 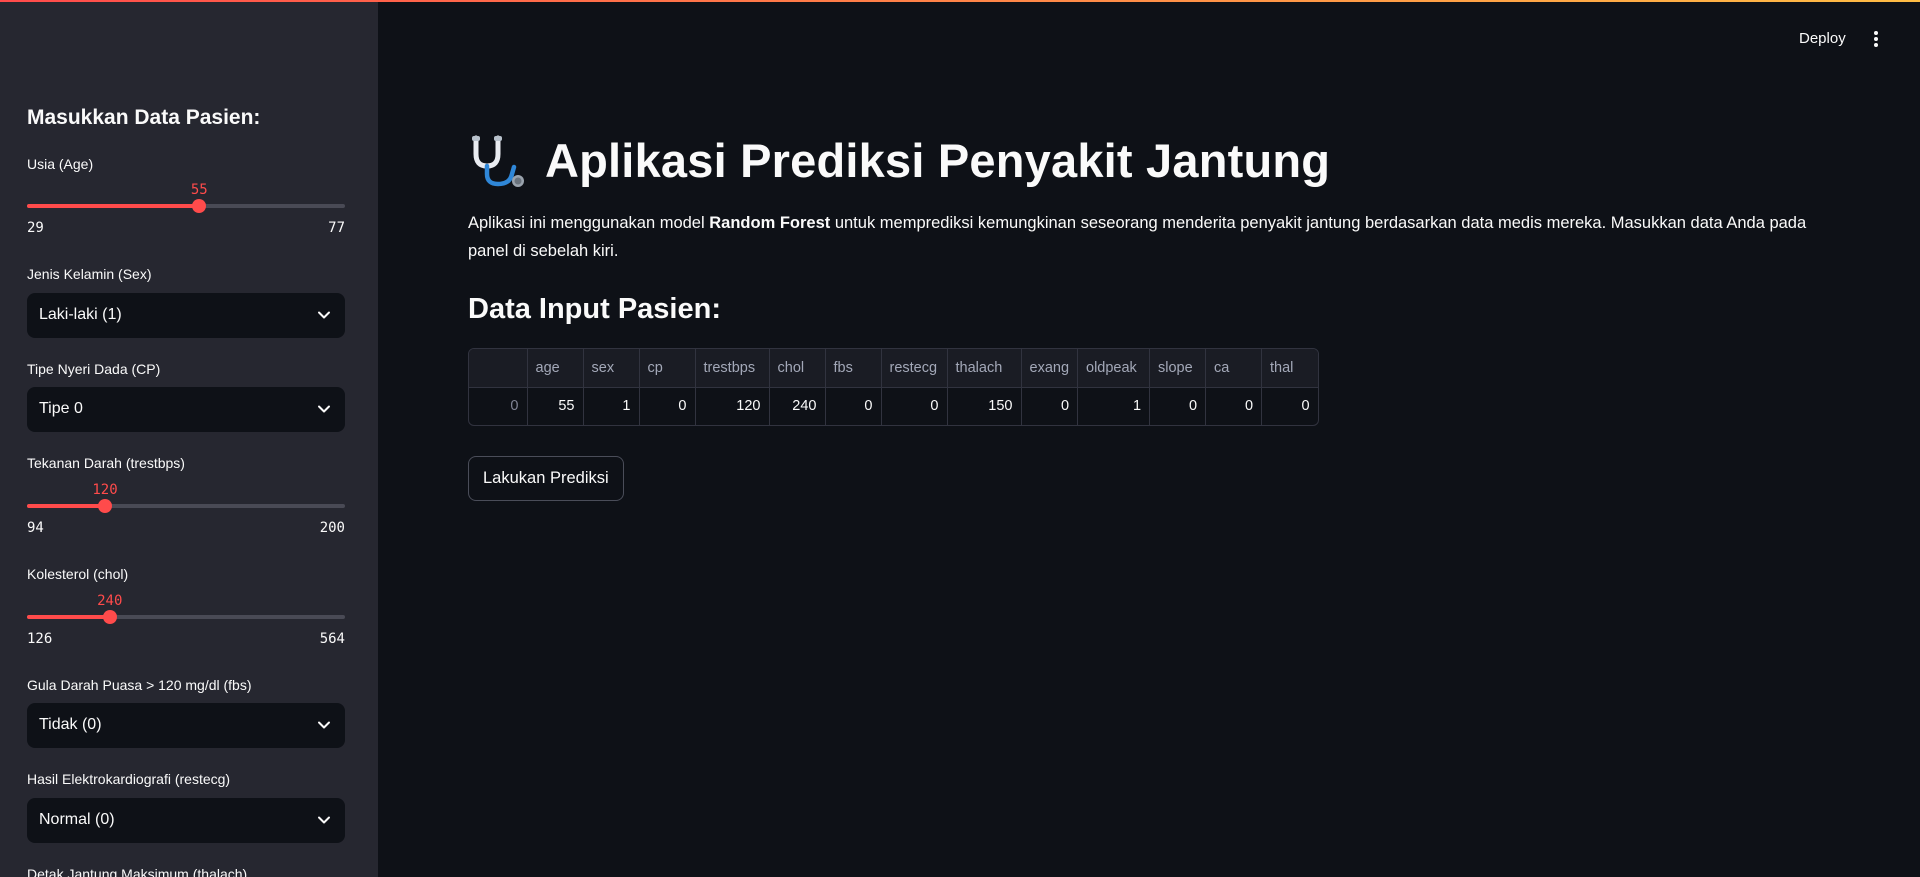 I want to click on restecg-label: Hasil Elektrokardiografi (restecg), so click(x=129, y=779).